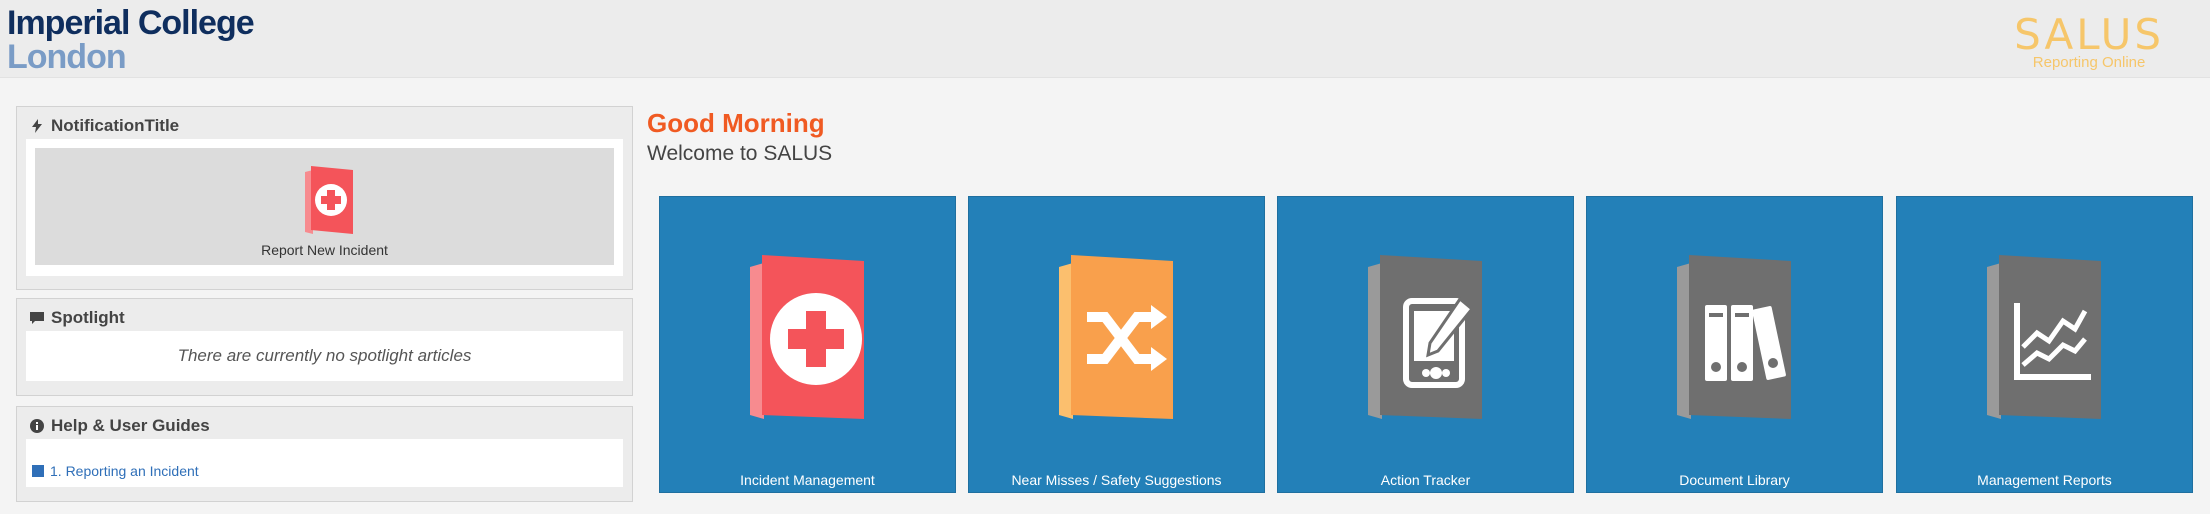 The image size is (2210, 514). I want to click on tile-near-misses: Near Misses / Safety Suggestions, so click(1116, 344).